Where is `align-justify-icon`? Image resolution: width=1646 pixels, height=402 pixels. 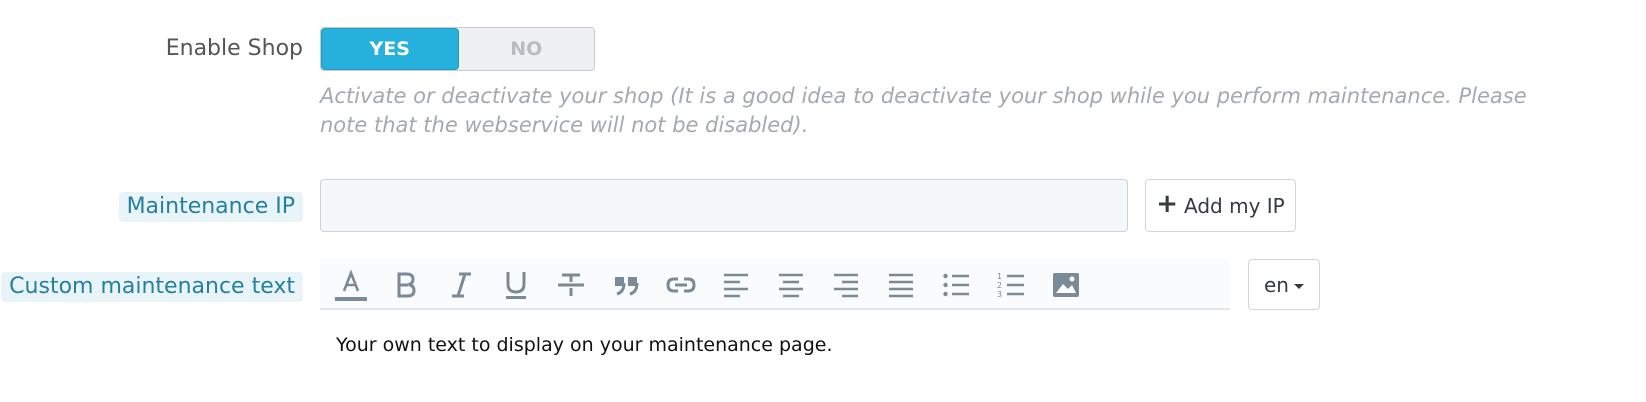 align-justify-icon is located at coordinates (901, 285).